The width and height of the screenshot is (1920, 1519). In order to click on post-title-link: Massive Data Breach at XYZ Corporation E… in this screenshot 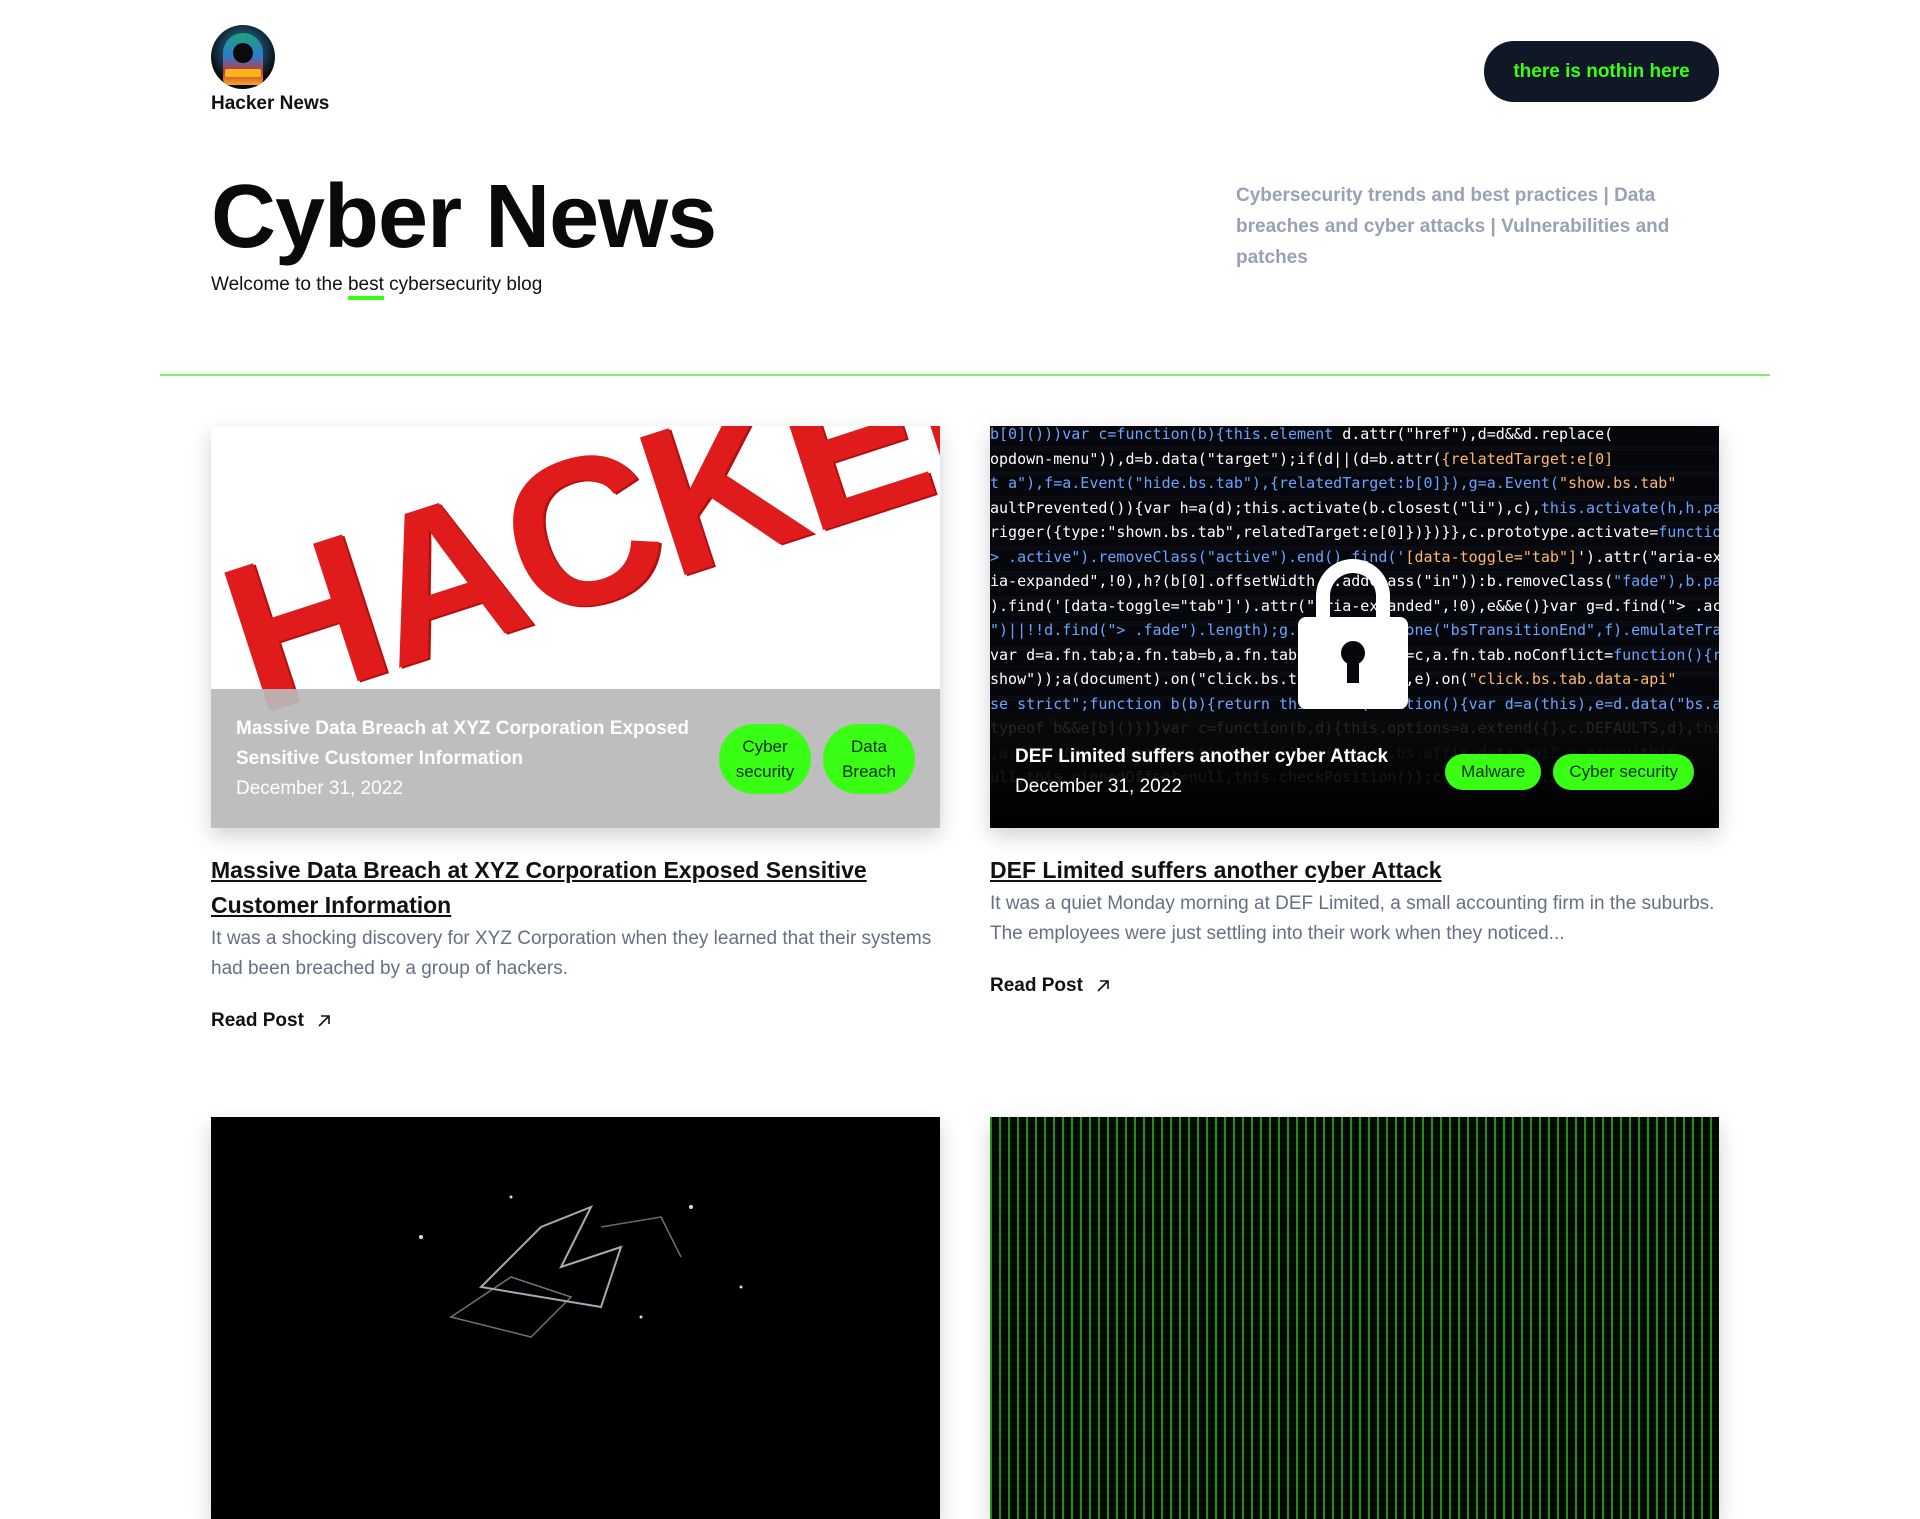, I will do `click(575, 888)`.